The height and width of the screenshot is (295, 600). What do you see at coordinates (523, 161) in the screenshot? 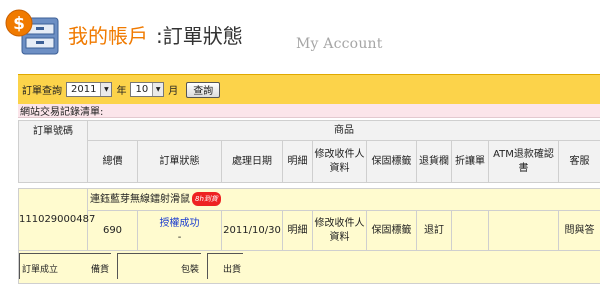
I see `col-atm-refund: ATM退款確認書` at bounding box center [523, 161].